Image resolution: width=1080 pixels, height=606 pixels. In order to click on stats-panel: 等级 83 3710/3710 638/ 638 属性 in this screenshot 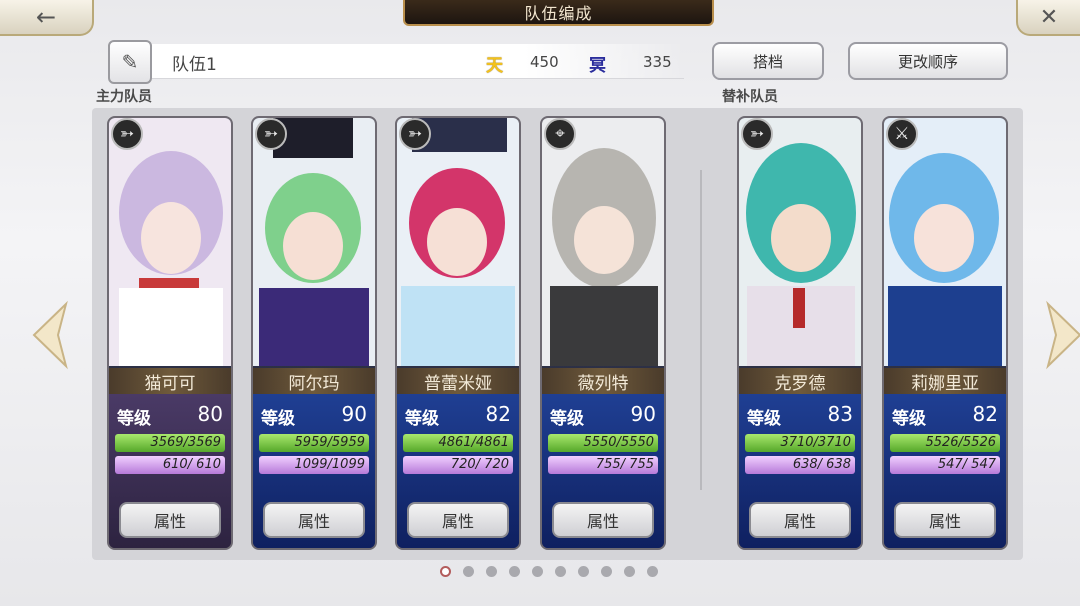, I will do `click(800, 471)`.